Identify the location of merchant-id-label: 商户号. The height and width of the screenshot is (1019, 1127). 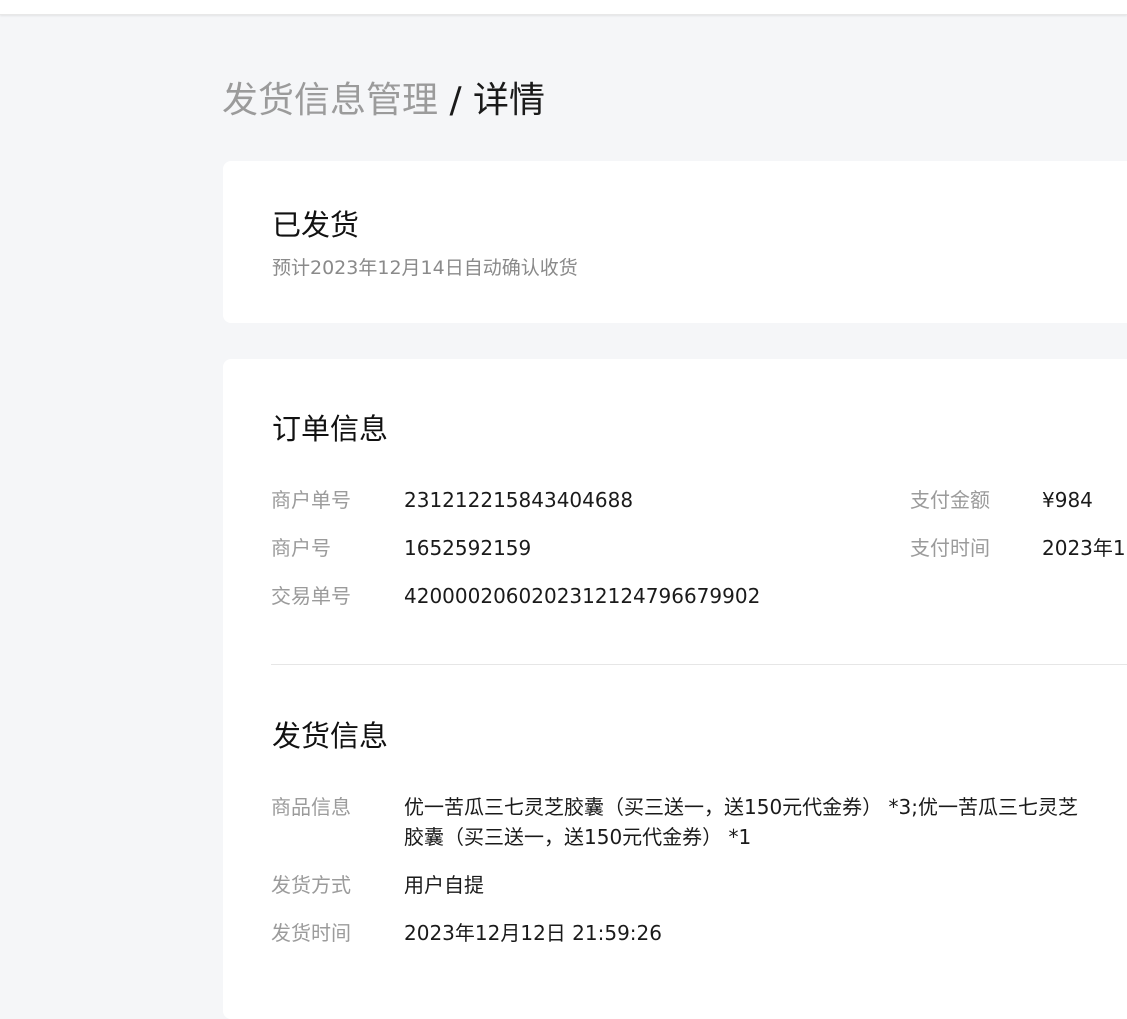
(301, 548).